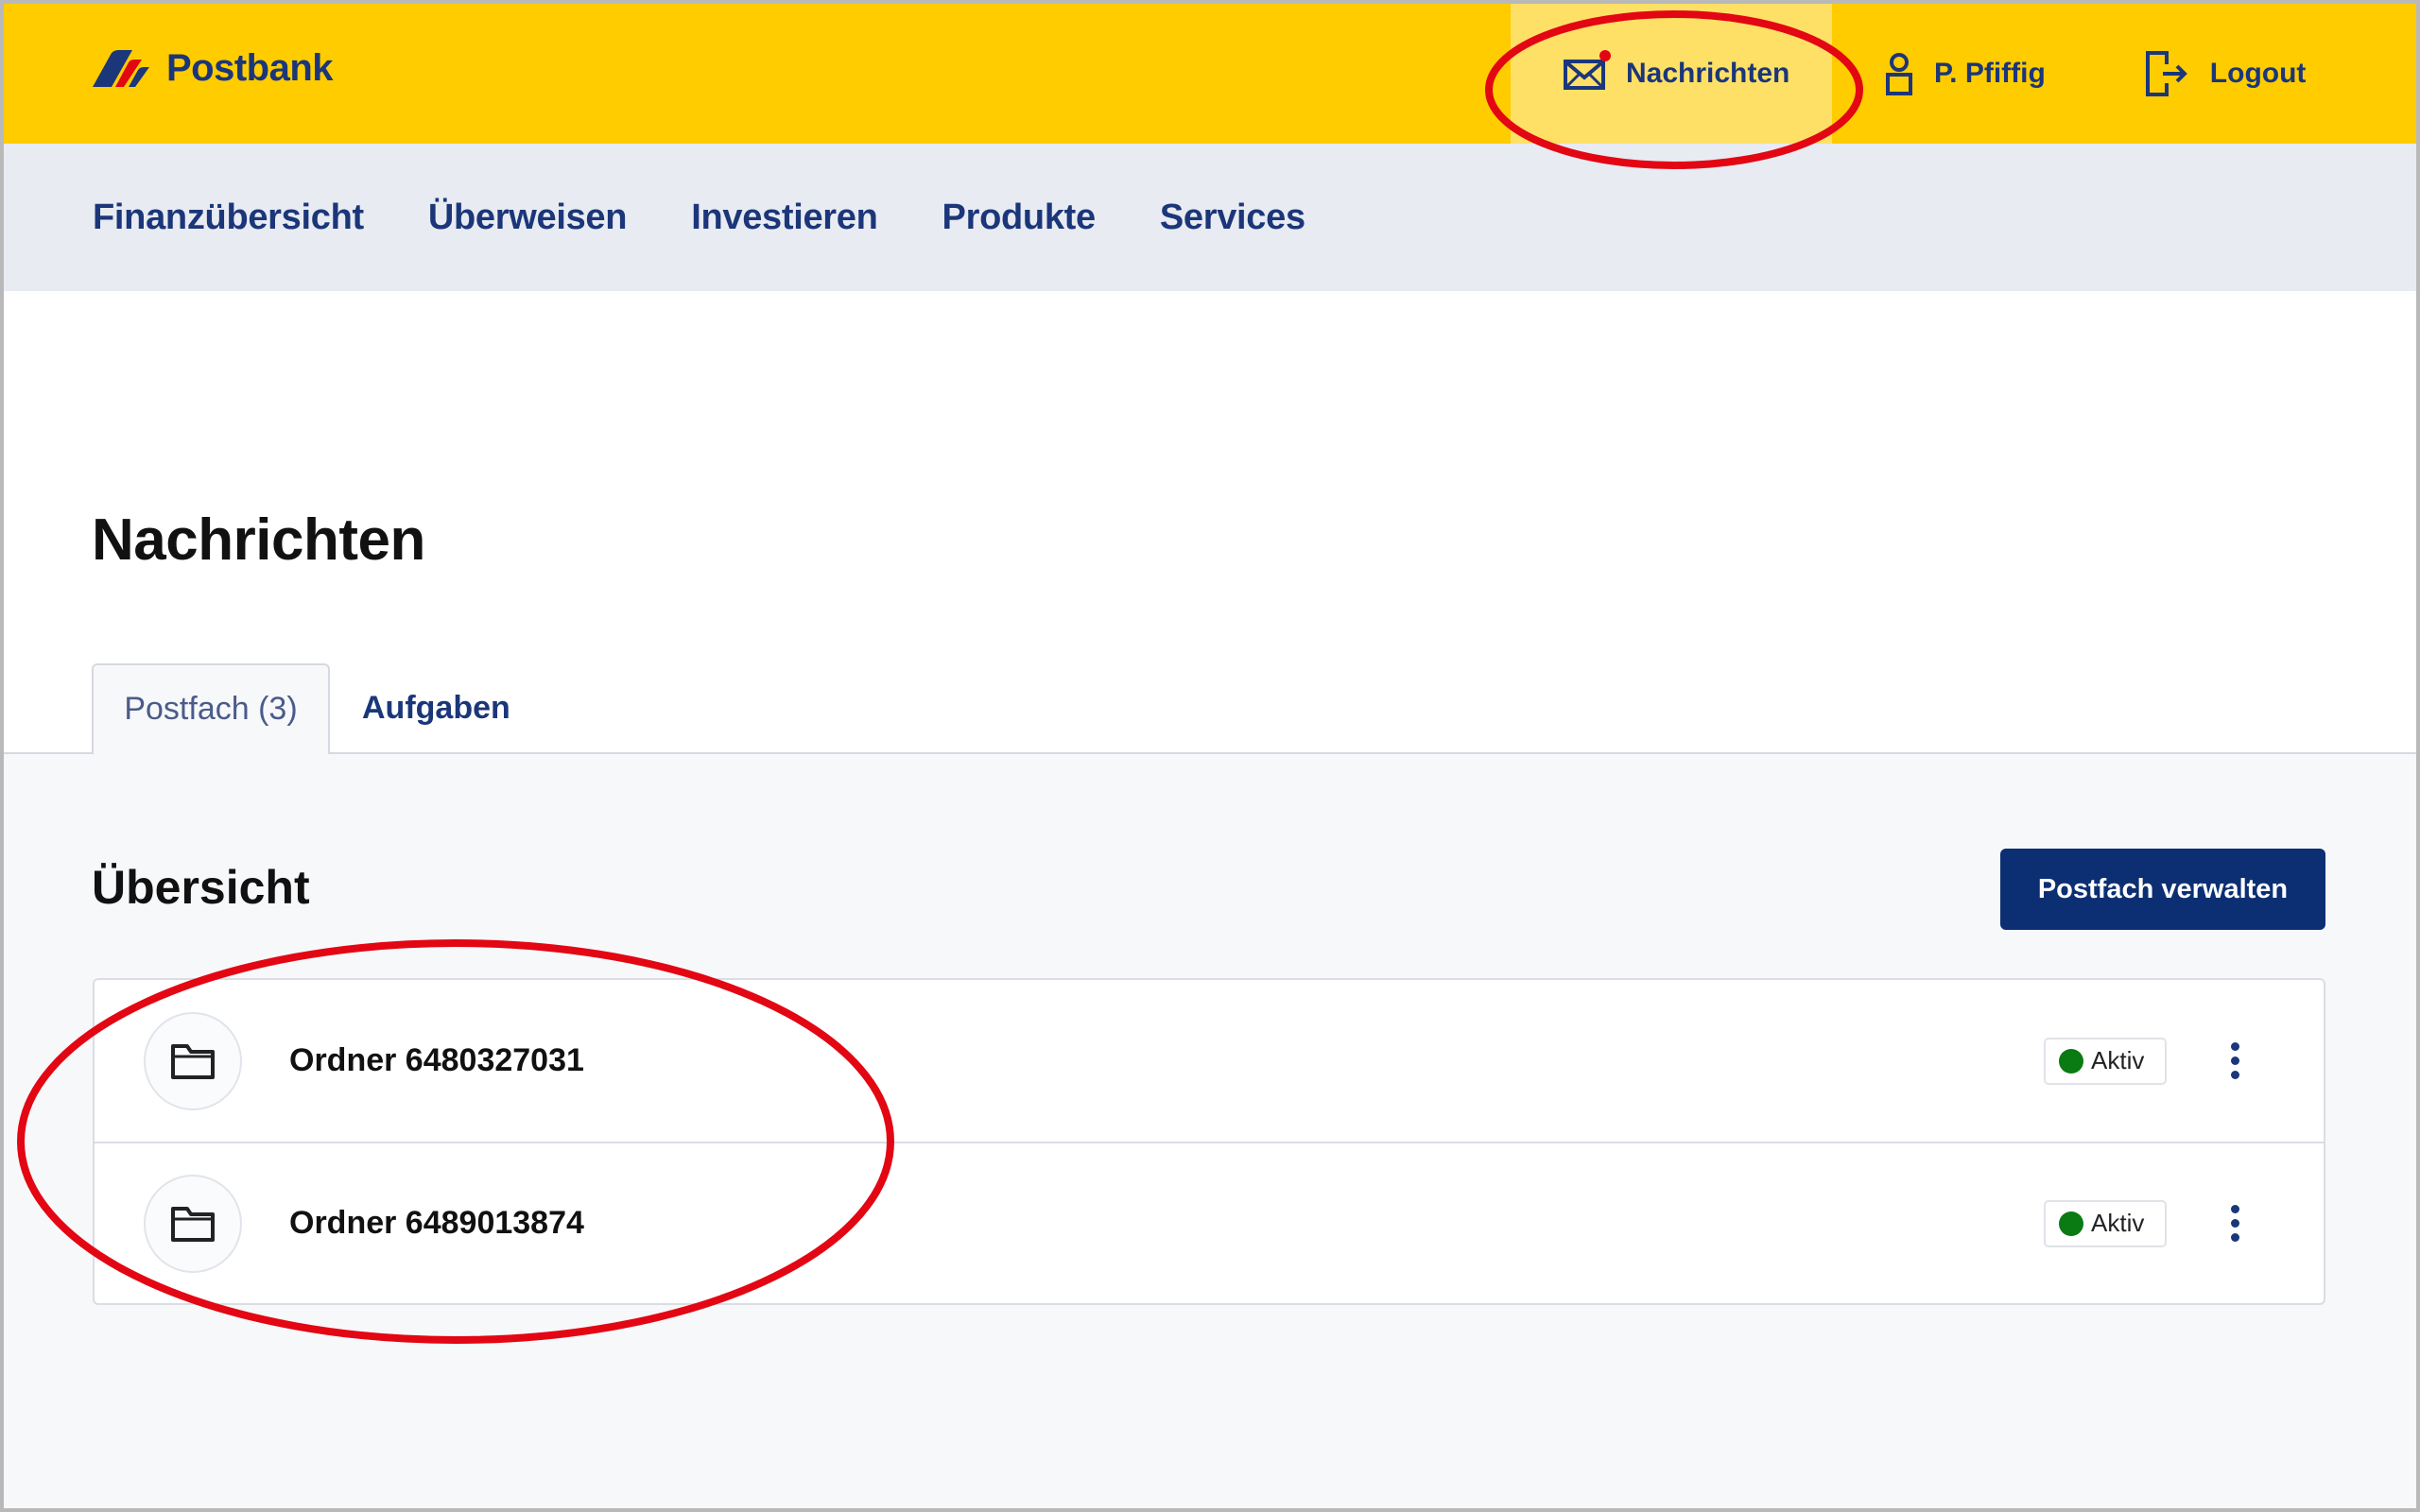  I want to click on nav-services: Services, so click(1232, 218).